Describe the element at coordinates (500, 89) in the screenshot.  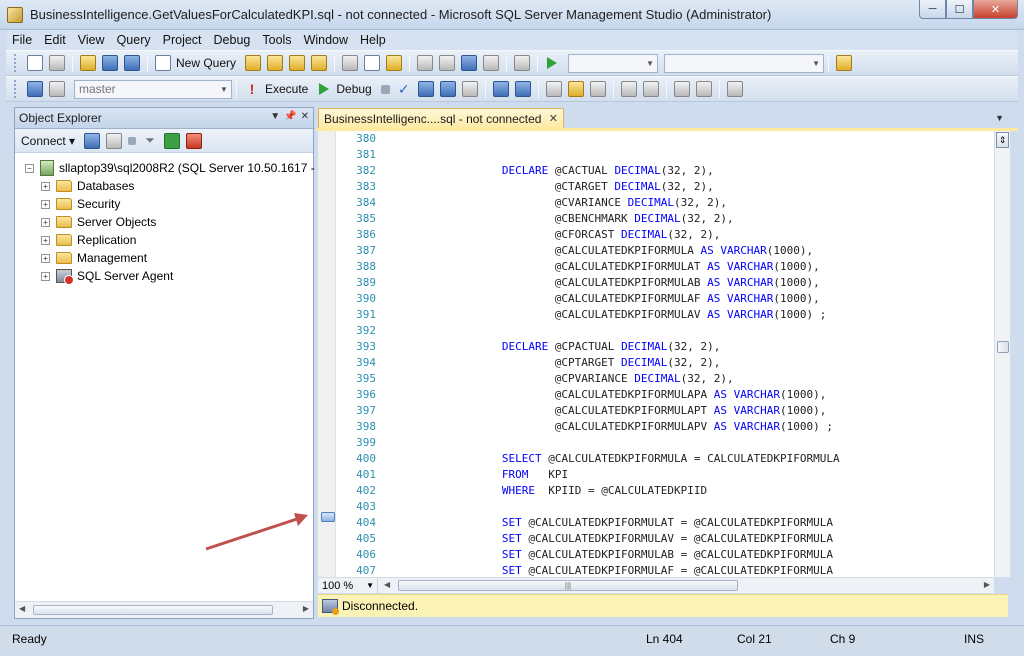
I see `intellisense-icon` at that location.